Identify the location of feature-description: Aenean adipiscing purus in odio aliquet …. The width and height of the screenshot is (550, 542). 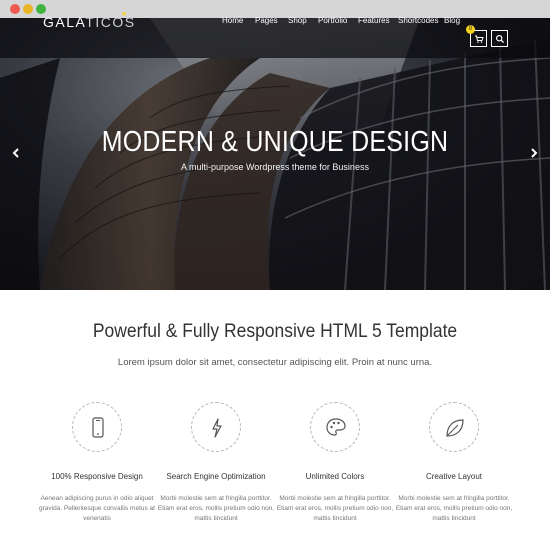
(97, 508).